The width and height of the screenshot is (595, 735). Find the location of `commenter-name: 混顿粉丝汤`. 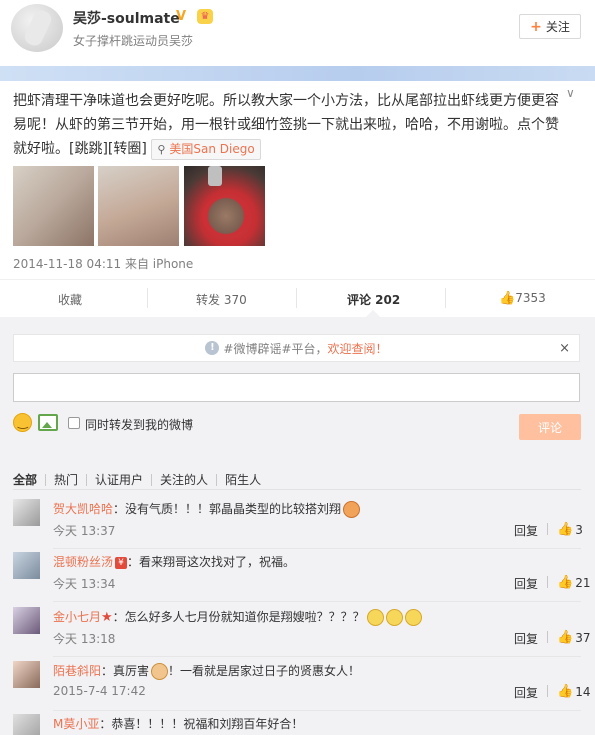

commenter-name: 混顿粉丝汤 is located at coordinates (83, 562).